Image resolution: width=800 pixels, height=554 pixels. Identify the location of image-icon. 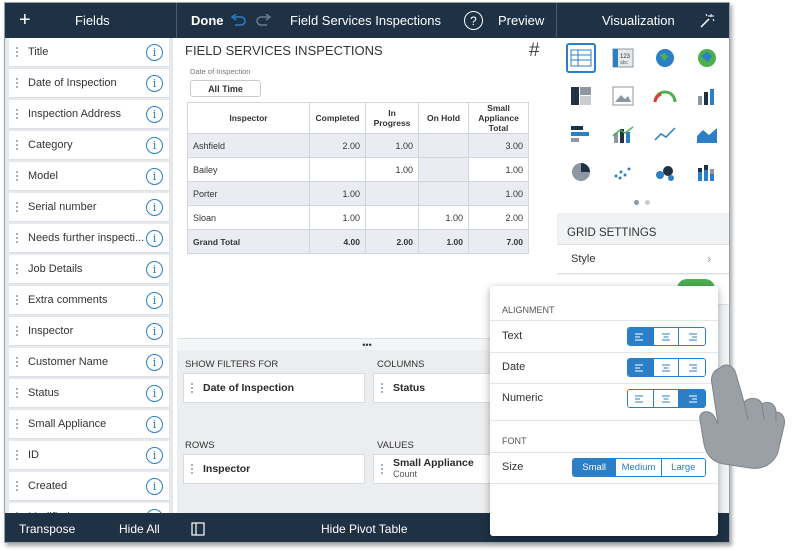
(623, 96).